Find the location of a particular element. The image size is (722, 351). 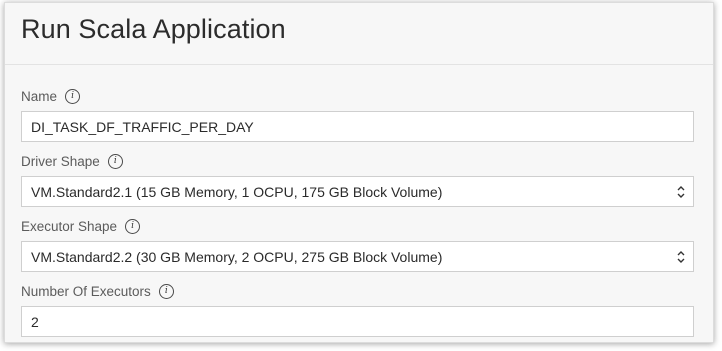

name-input: DI_TASK_DF_TRAFFIC_PER_DAY is located at coordinates (357, 126).